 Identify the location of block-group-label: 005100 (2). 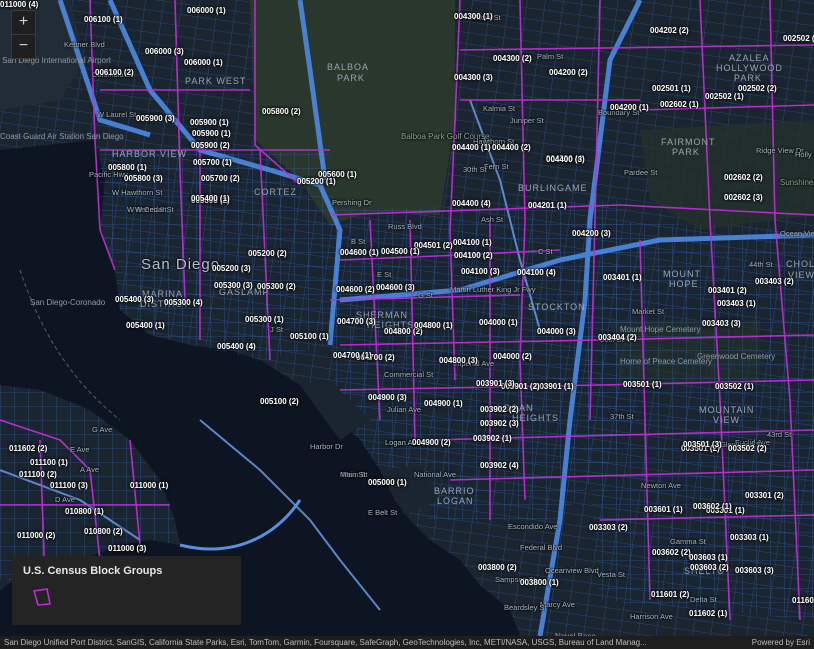
(279, 401).